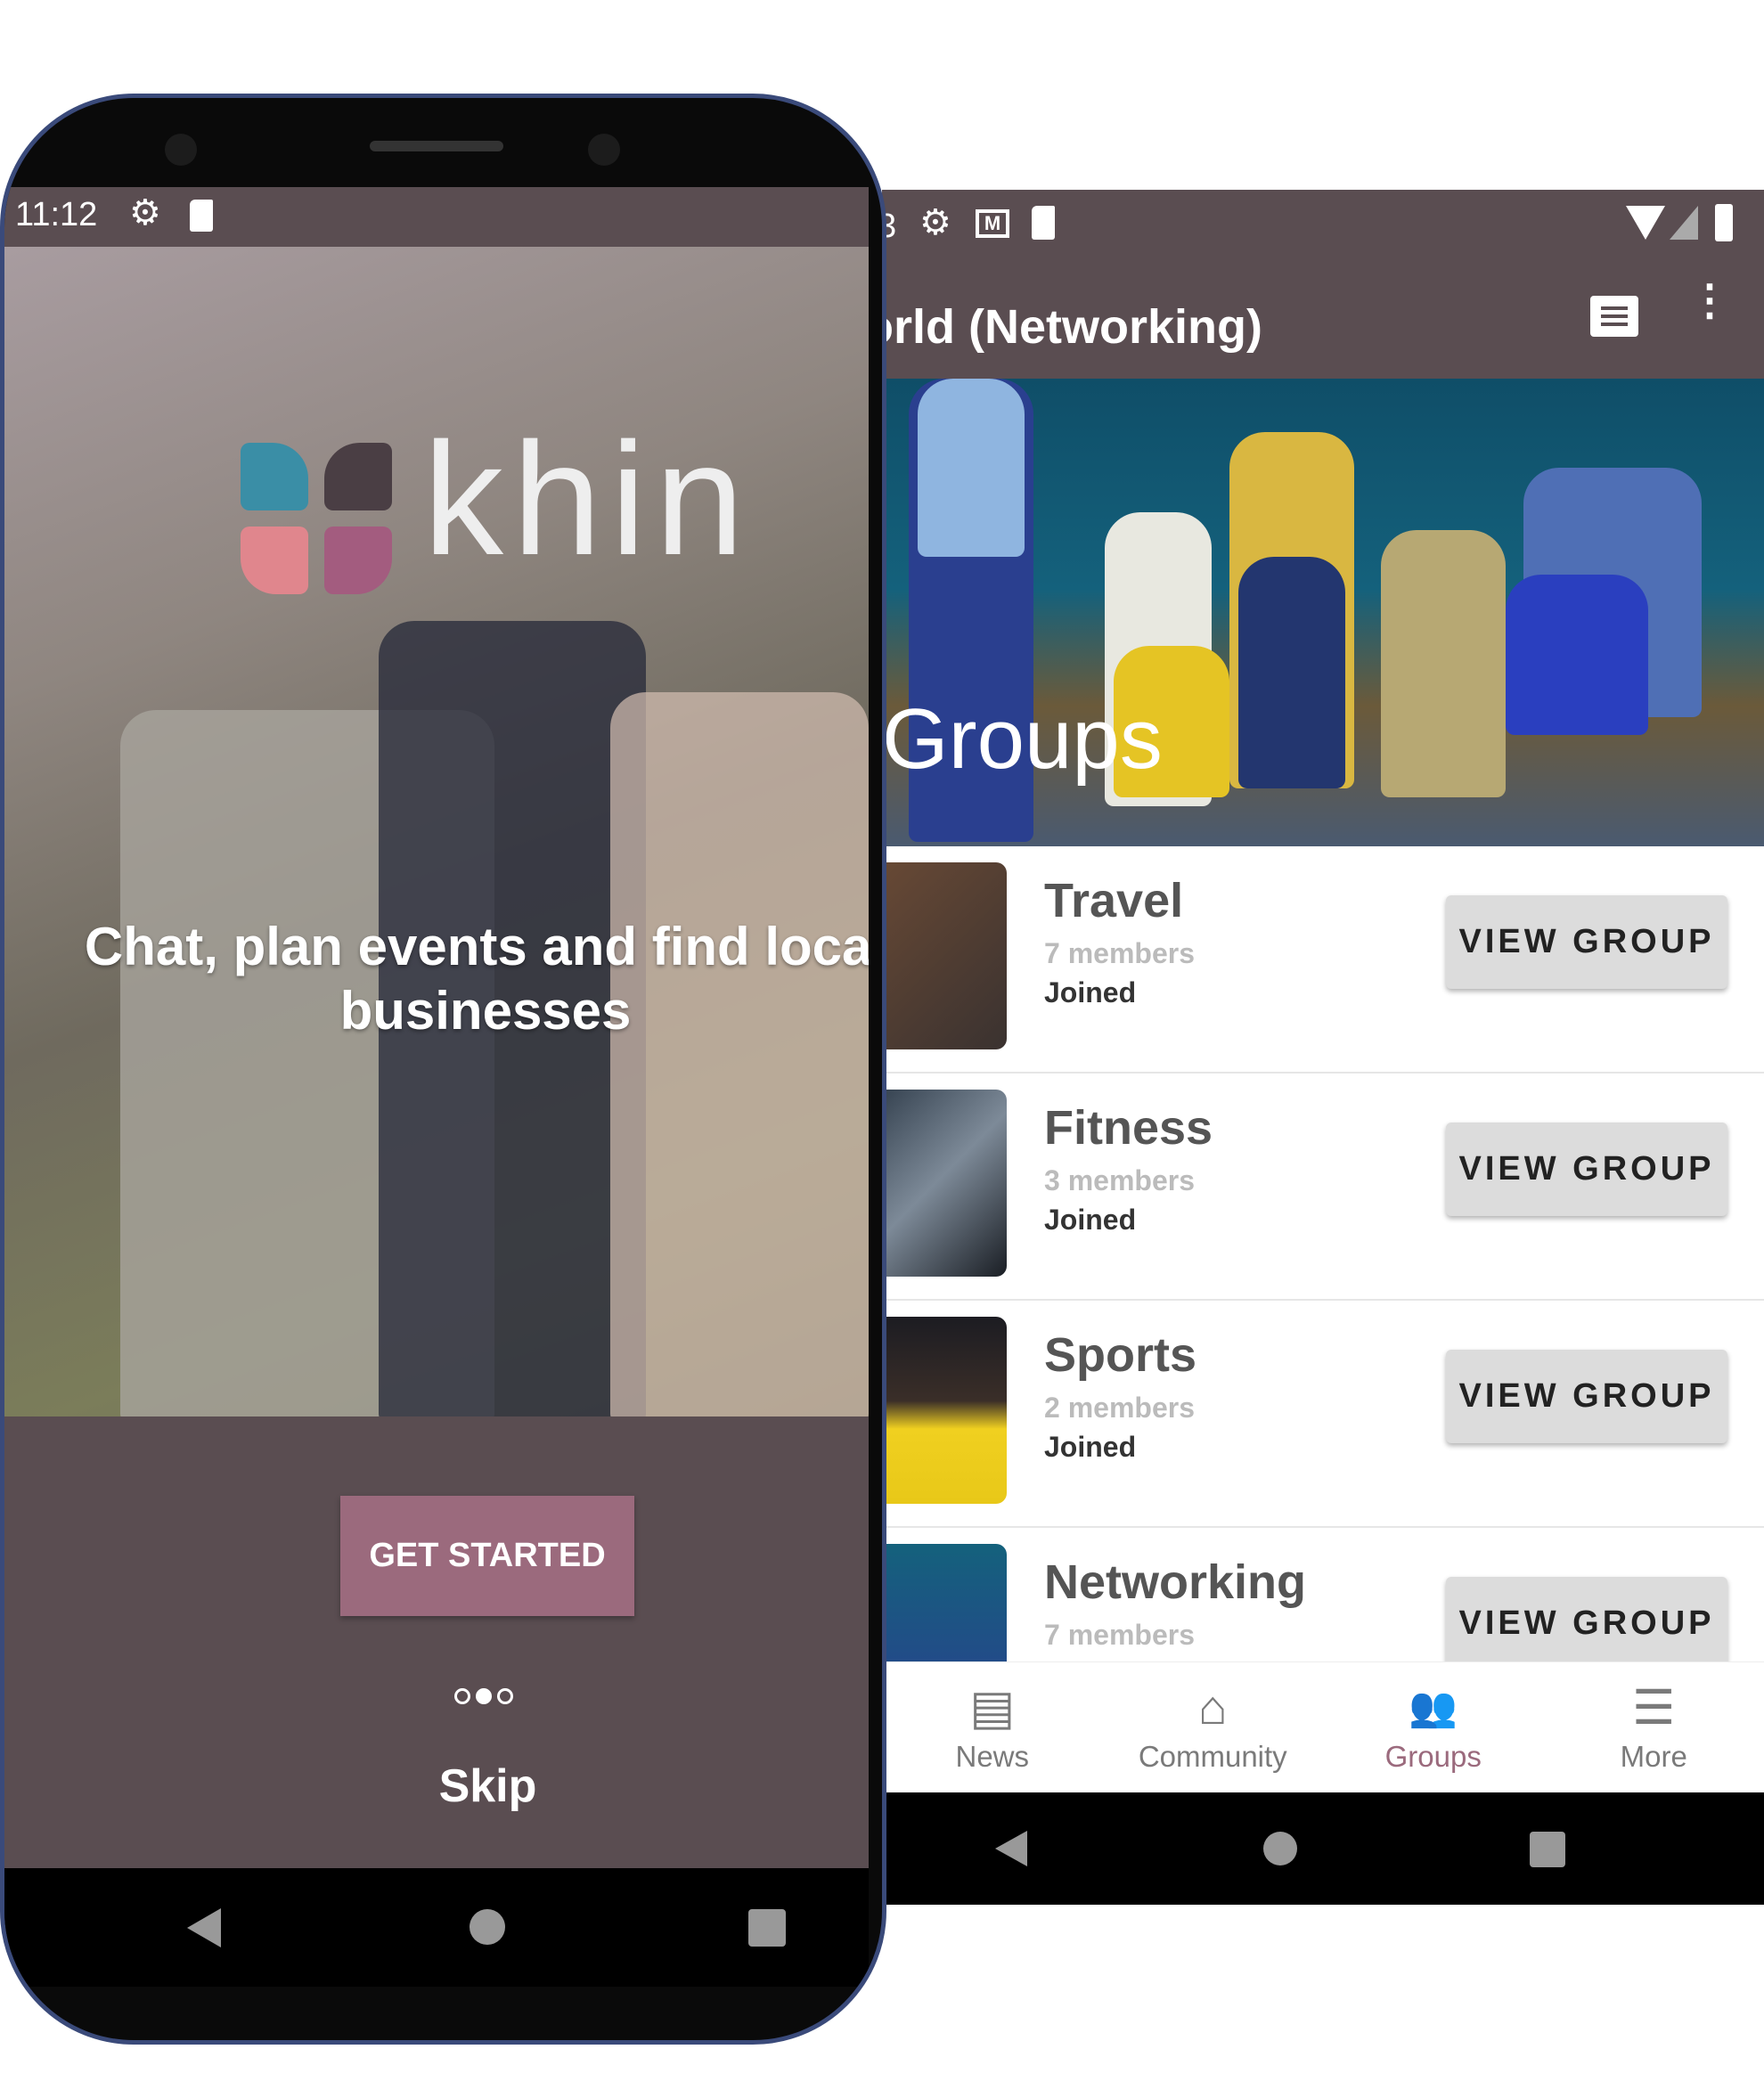 The height and width of the screenshot is (2090, 1764). Describe the element at coordinates (1724, 222) in the screenshot. I see `battery-icon` at that location.